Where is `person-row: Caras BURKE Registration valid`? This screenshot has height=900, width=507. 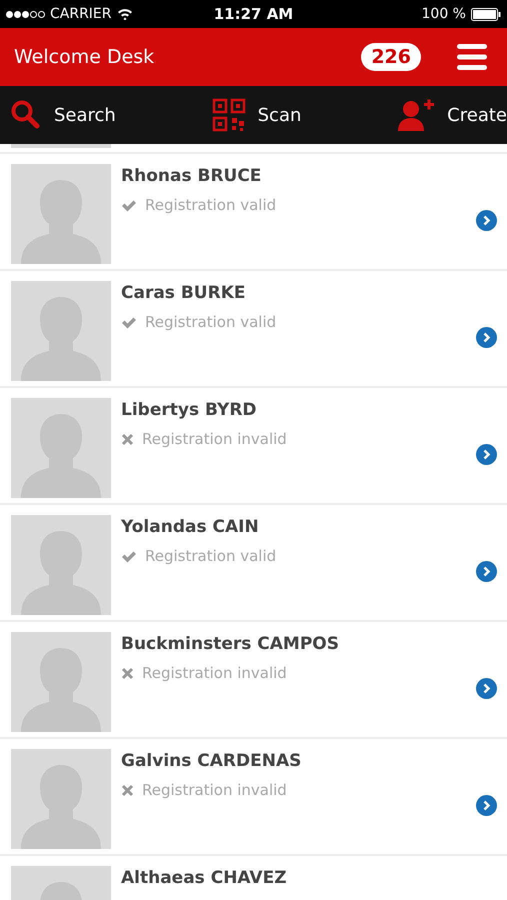
person-row: Caras BURKE Registration valid is located at coordinates (253, 329).